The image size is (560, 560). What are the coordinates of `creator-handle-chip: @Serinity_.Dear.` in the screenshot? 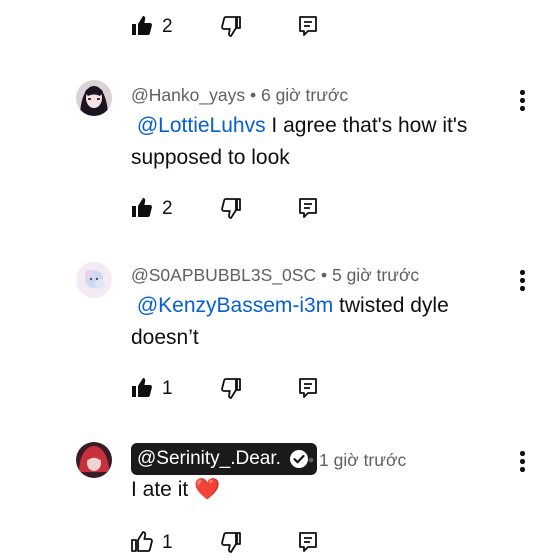 It's located at (224, 459).